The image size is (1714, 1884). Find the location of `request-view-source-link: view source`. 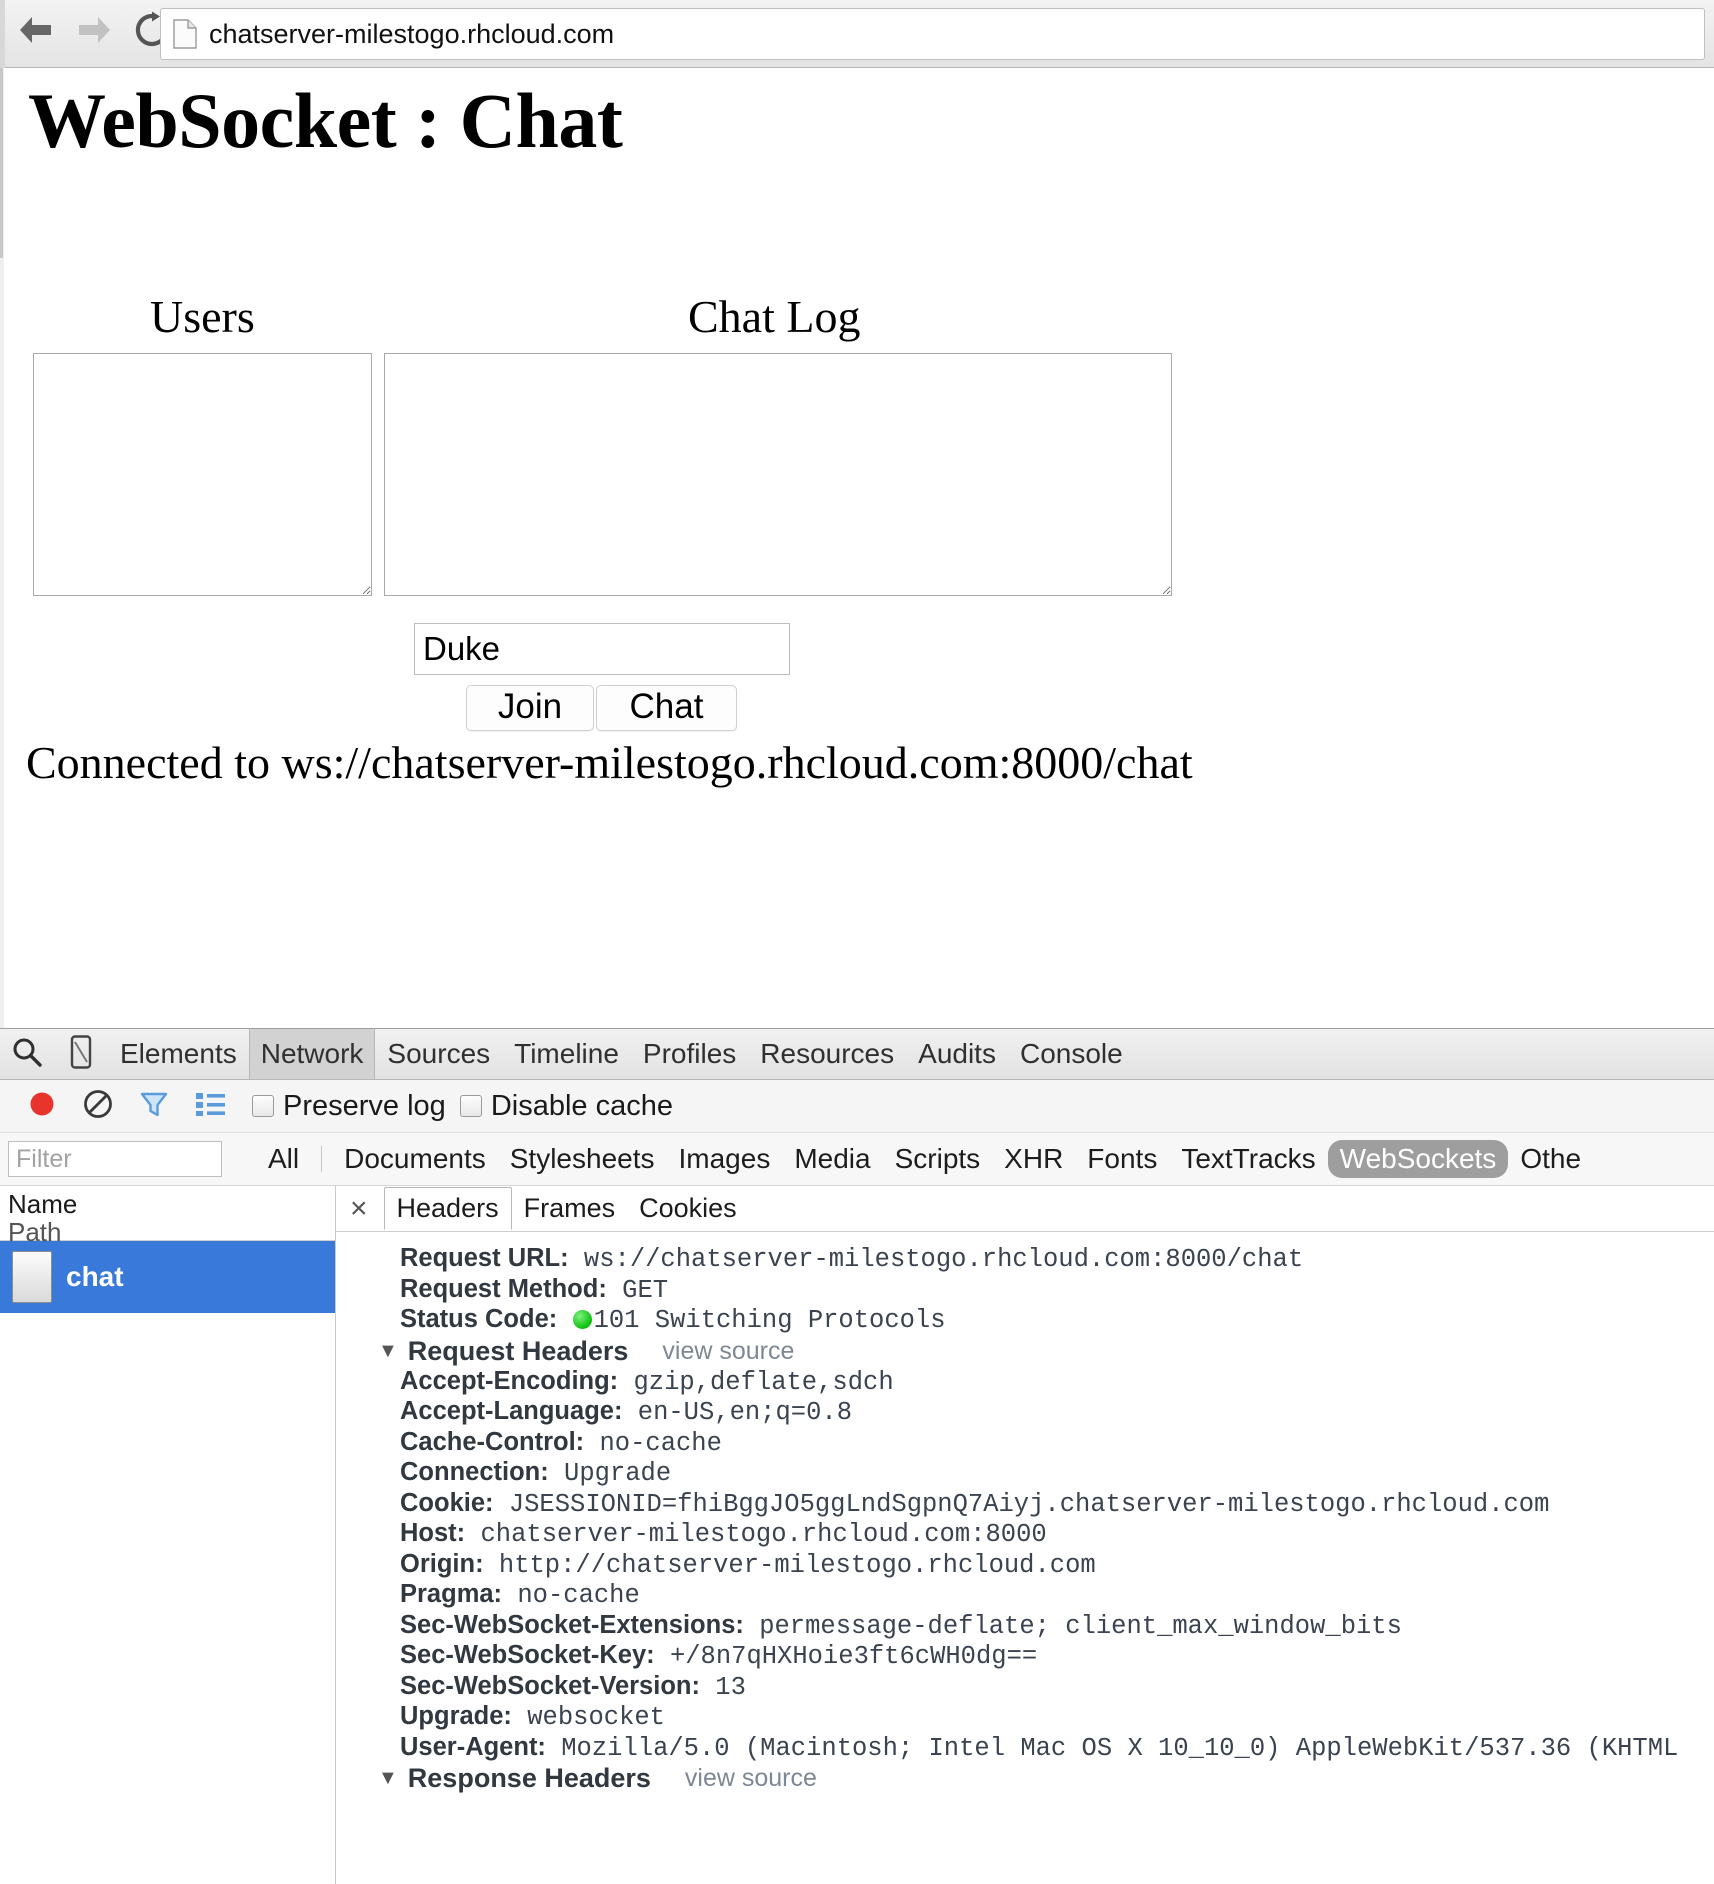

request-view-source-link: view source is located at coordinates (728, 1351).